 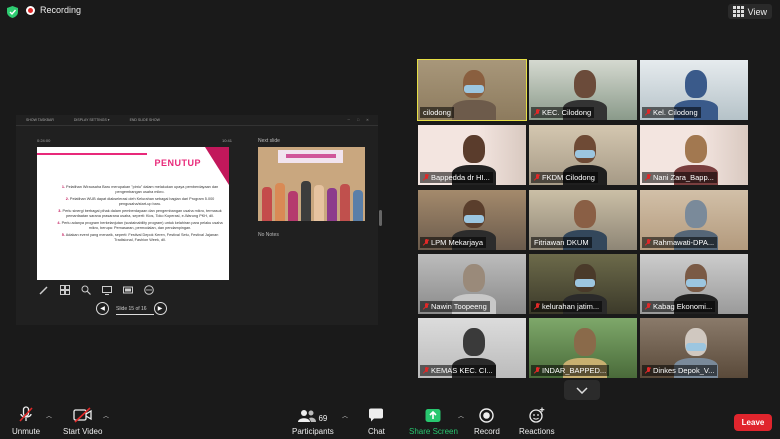 What do you see at coordinates (135, 310) in the screenshot?
I see `slide-counter: Slide 15 of 16` at bounding box center [135, 310].